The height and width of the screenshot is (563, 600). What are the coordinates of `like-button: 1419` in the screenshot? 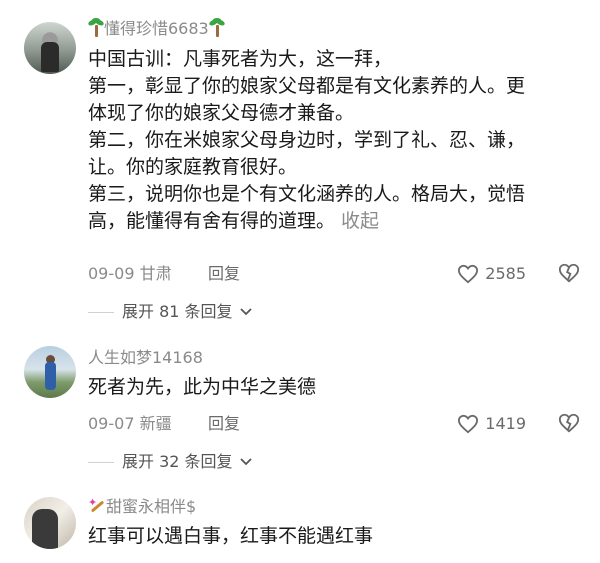 It's located at (491, 424).